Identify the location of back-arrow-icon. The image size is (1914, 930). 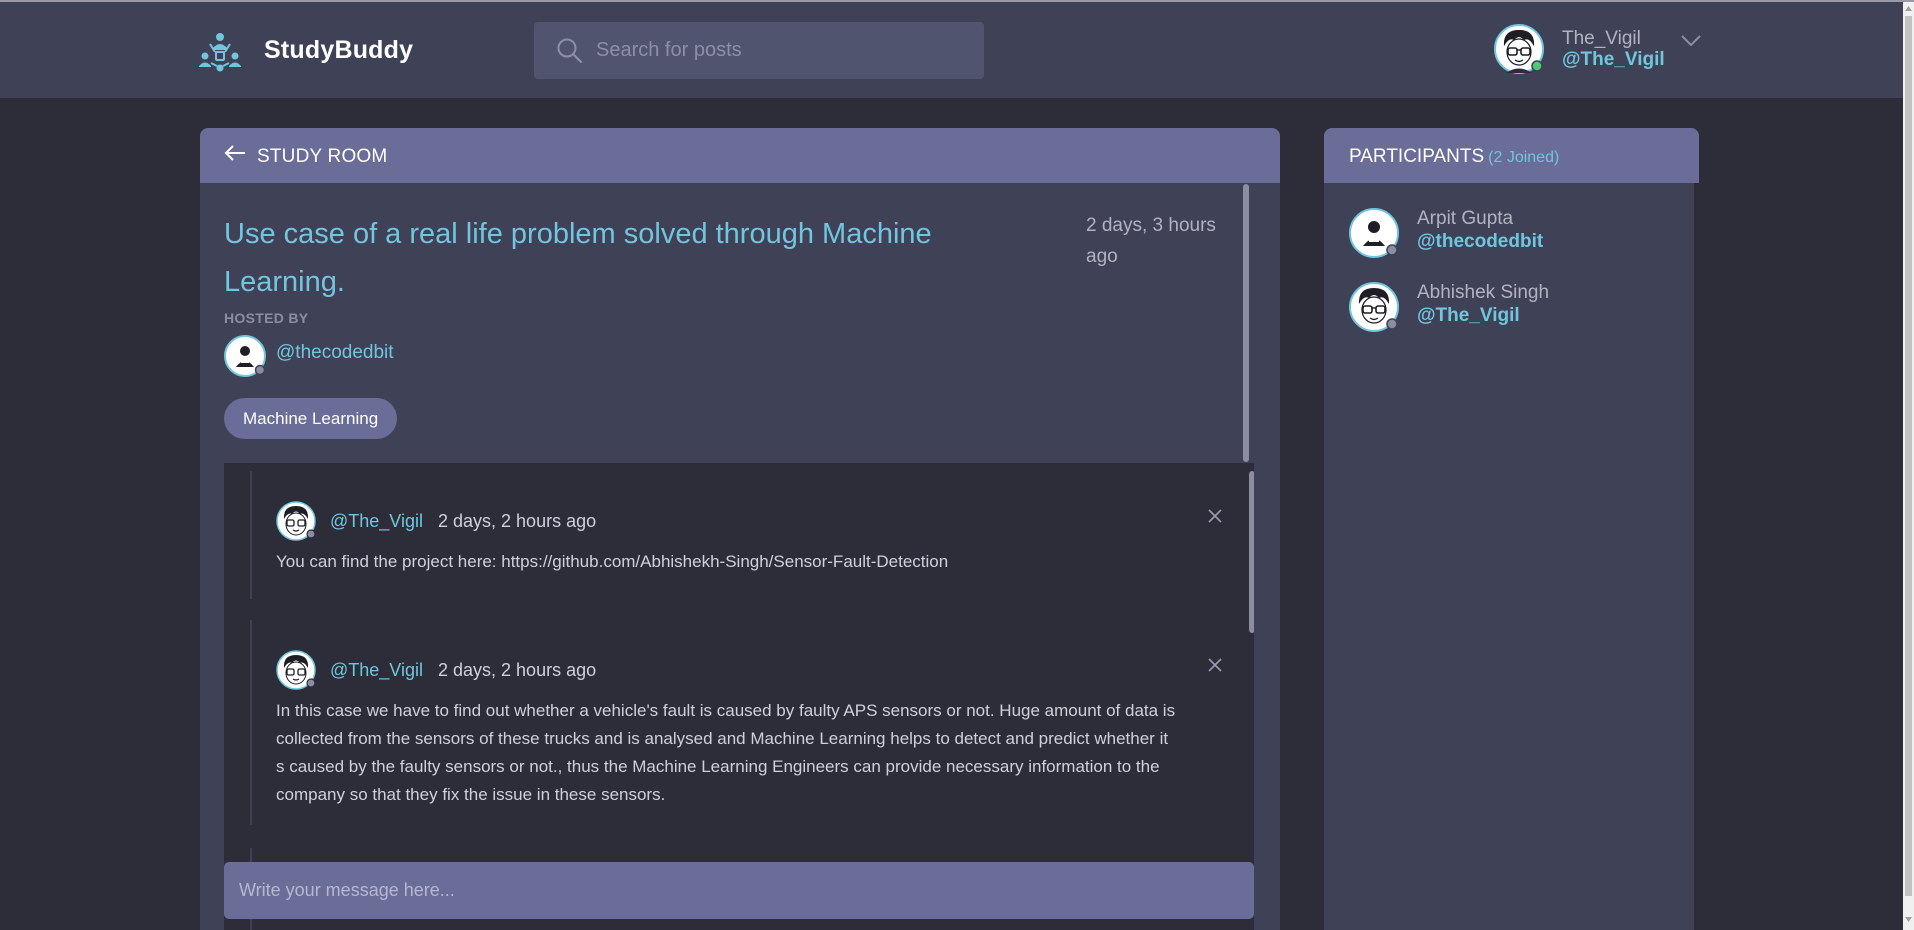
(235, 153).